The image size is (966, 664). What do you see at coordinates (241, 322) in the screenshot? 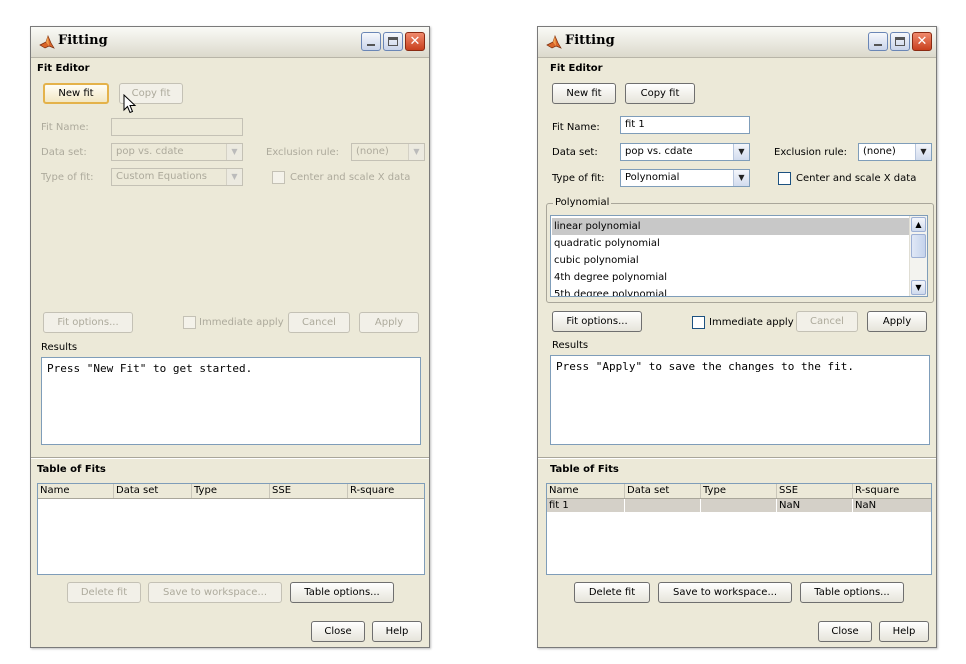
I see `immediate-apply-label: Immediate apply` at bounding box center [241, 322].